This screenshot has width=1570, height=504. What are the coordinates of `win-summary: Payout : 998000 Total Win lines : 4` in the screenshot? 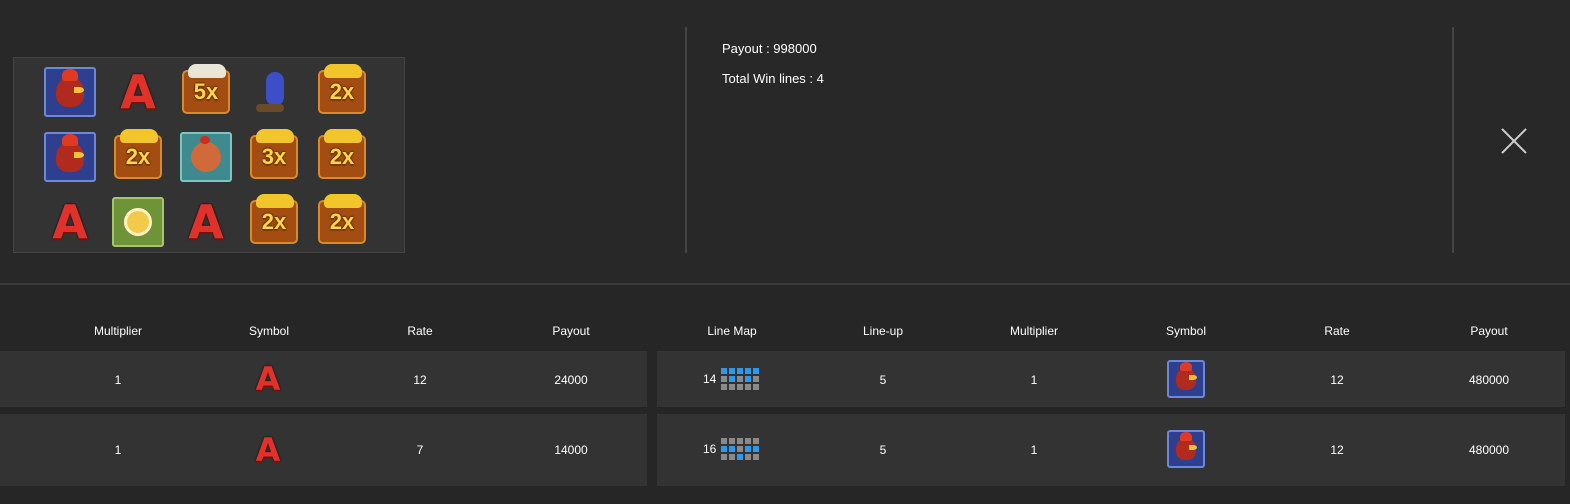 It's located at (773, 64).